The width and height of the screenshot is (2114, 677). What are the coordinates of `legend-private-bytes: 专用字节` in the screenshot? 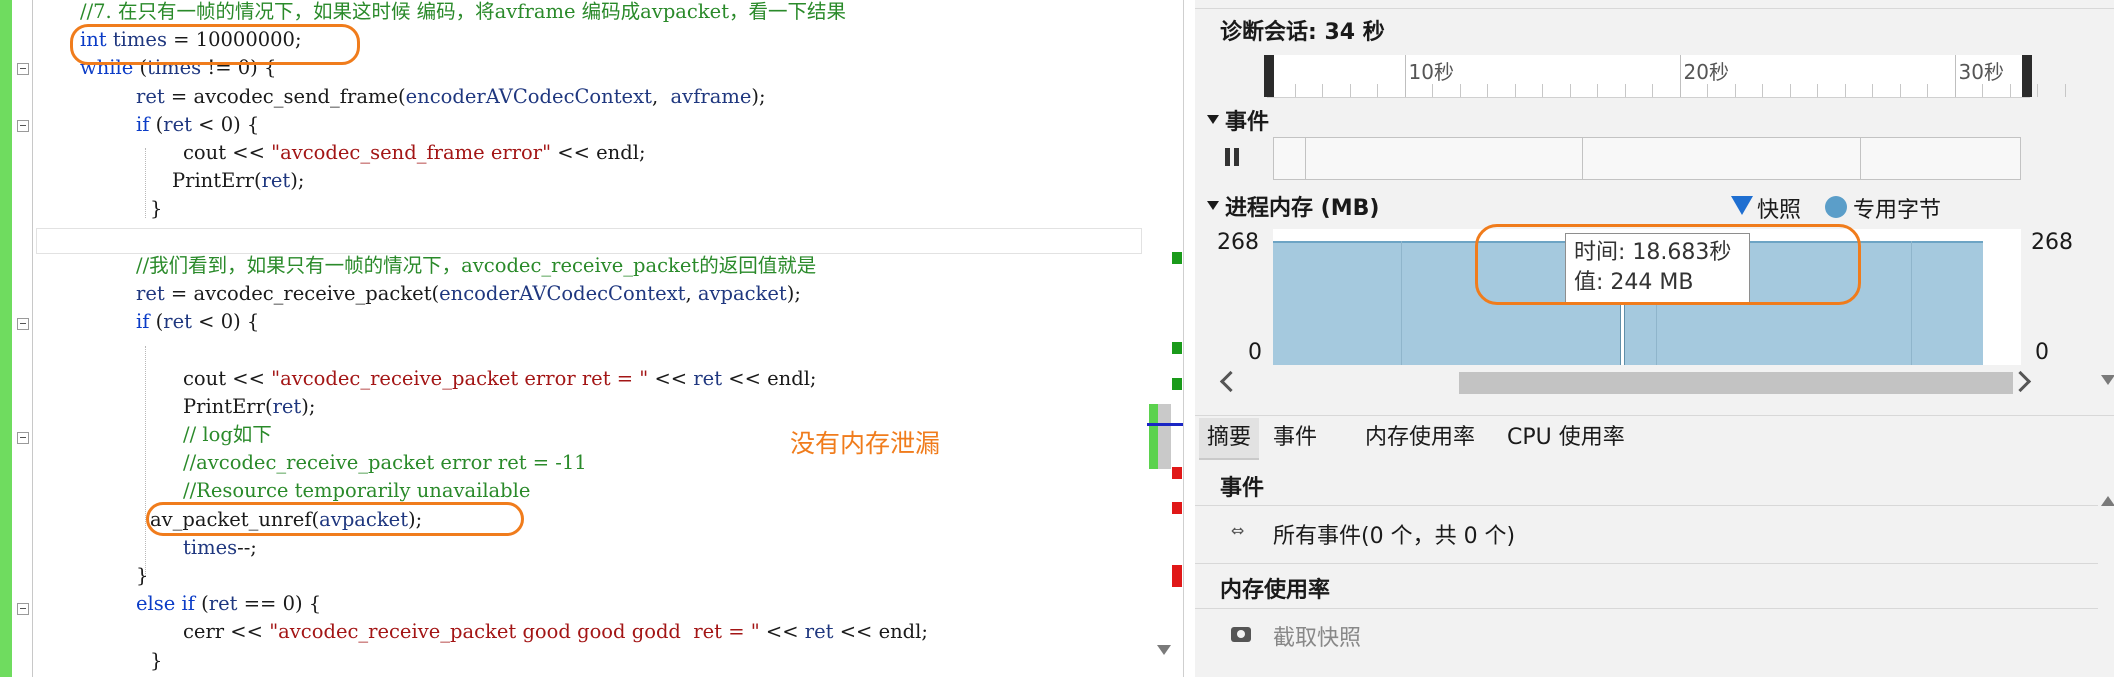 It's located at (1897, 210).